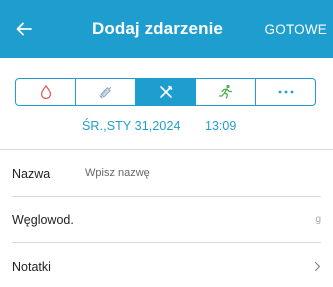  I want to click on time-picker: 13:09, so click(220, 126).